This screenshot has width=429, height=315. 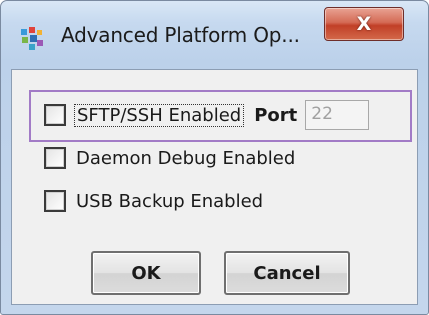 I want to click on option-daemon-row: Daemon Debug Enabled, so click(x=169, y=158).